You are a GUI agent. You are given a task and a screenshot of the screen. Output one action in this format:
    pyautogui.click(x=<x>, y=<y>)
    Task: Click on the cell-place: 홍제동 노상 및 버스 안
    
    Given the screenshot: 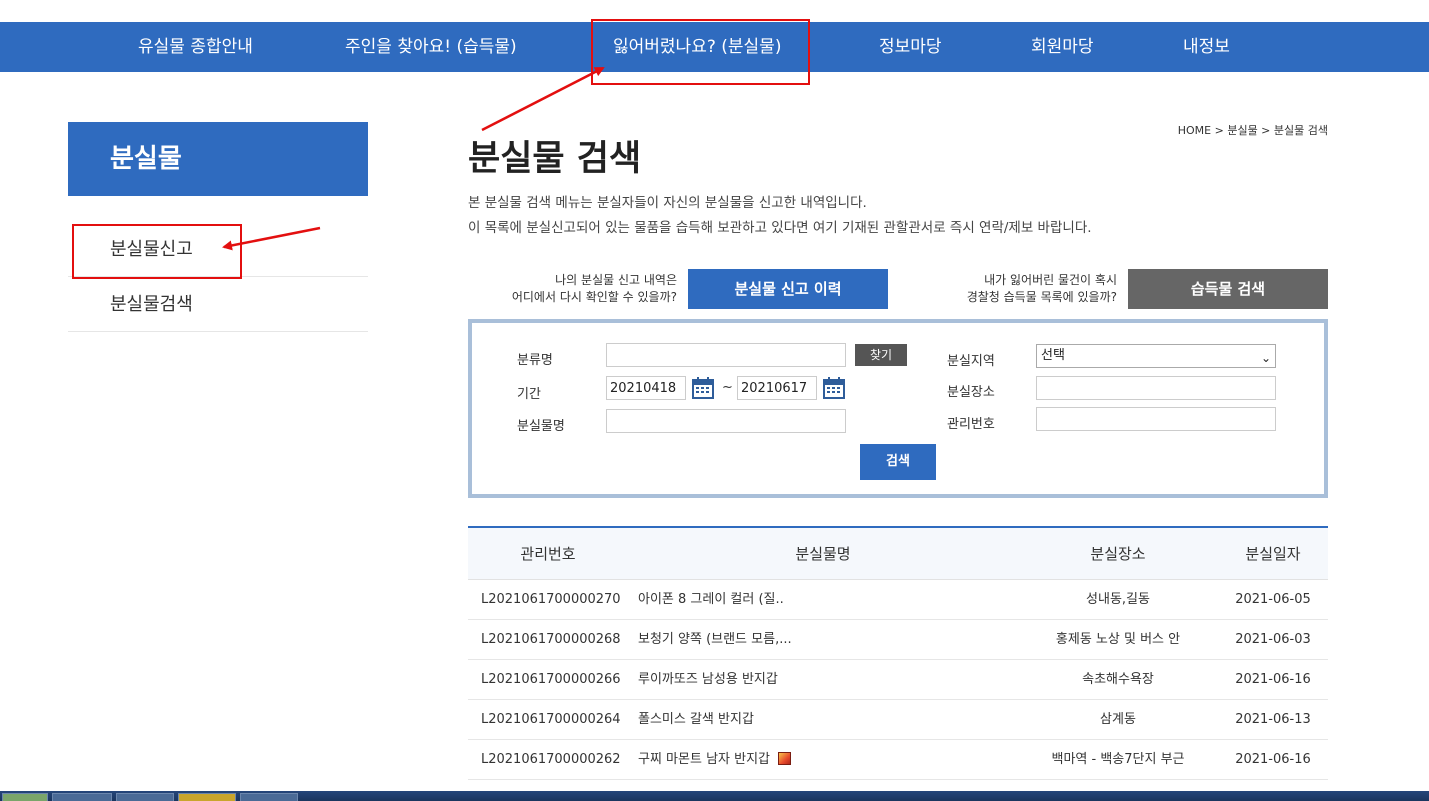 What is the action you would take?
    pyautogui.click(x=1118, y=639)
    